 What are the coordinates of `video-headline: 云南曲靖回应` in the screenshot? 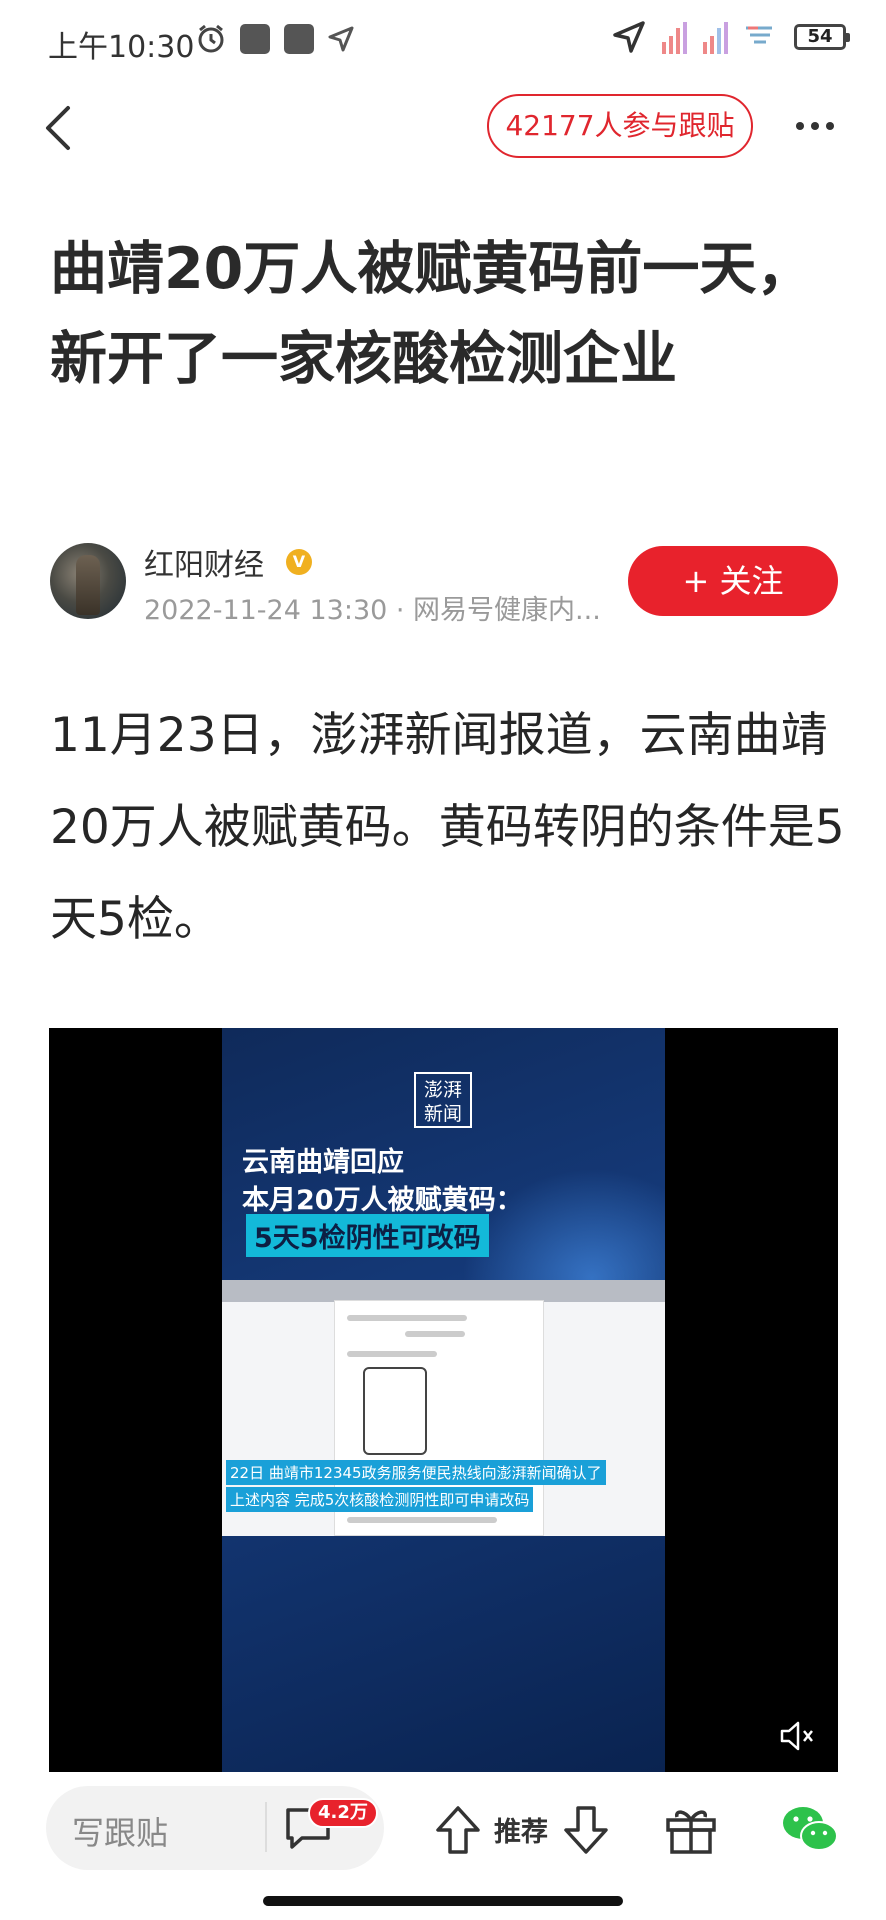 It's located at (323, 1162).